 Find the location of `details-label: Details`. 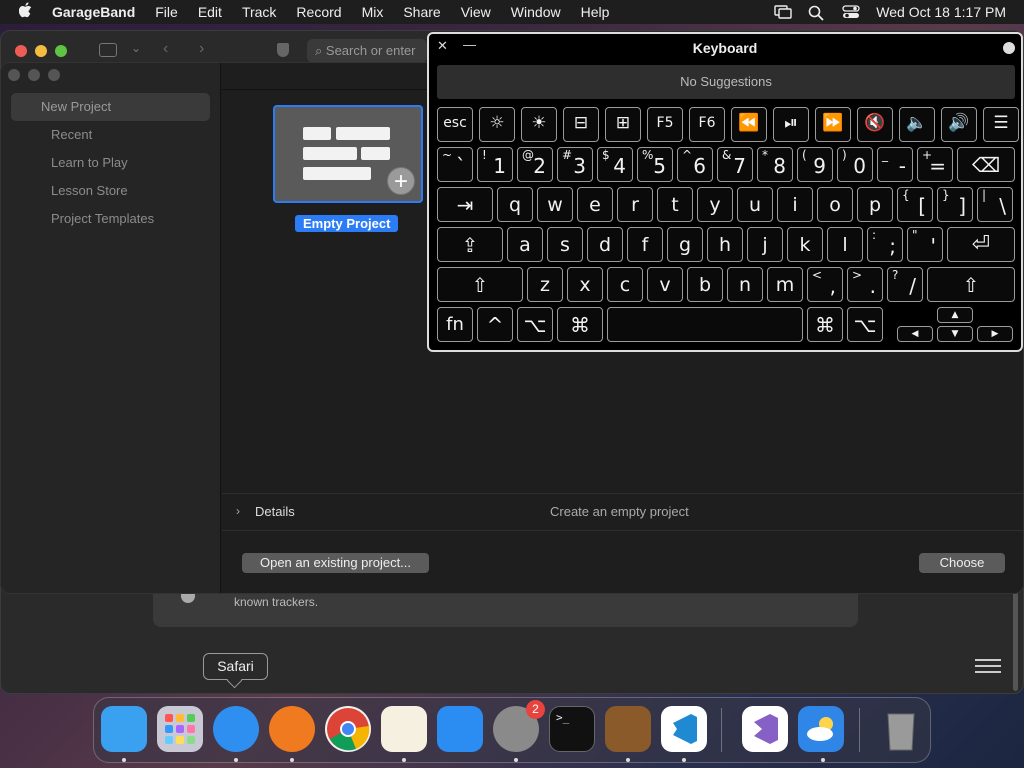

details-label: Details is located at coordinates (275, 511).